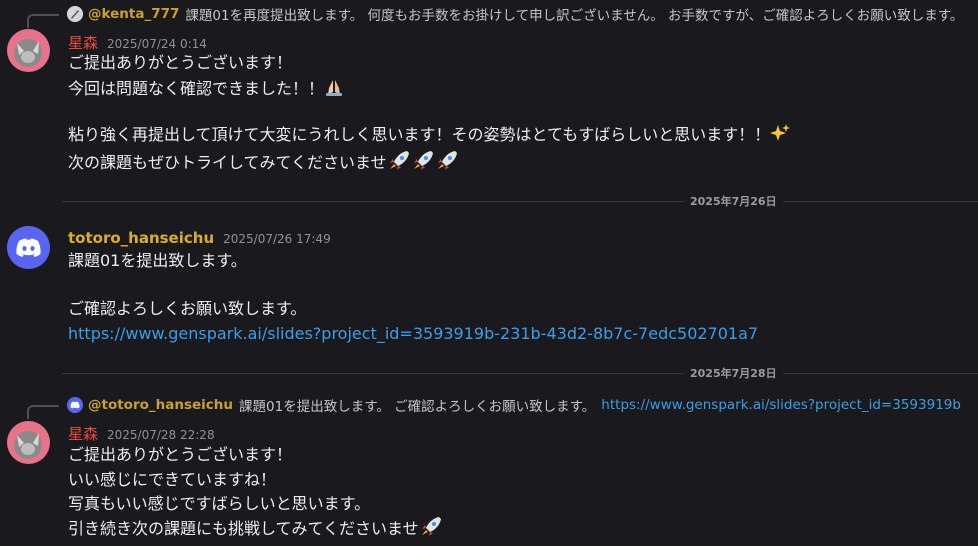 The image size is (978, 546). What do you see at coordinates (157, 44) in the screenshot?
I see `timestamp: 2025/07/24 0:14` at bounding box center [157, 44].